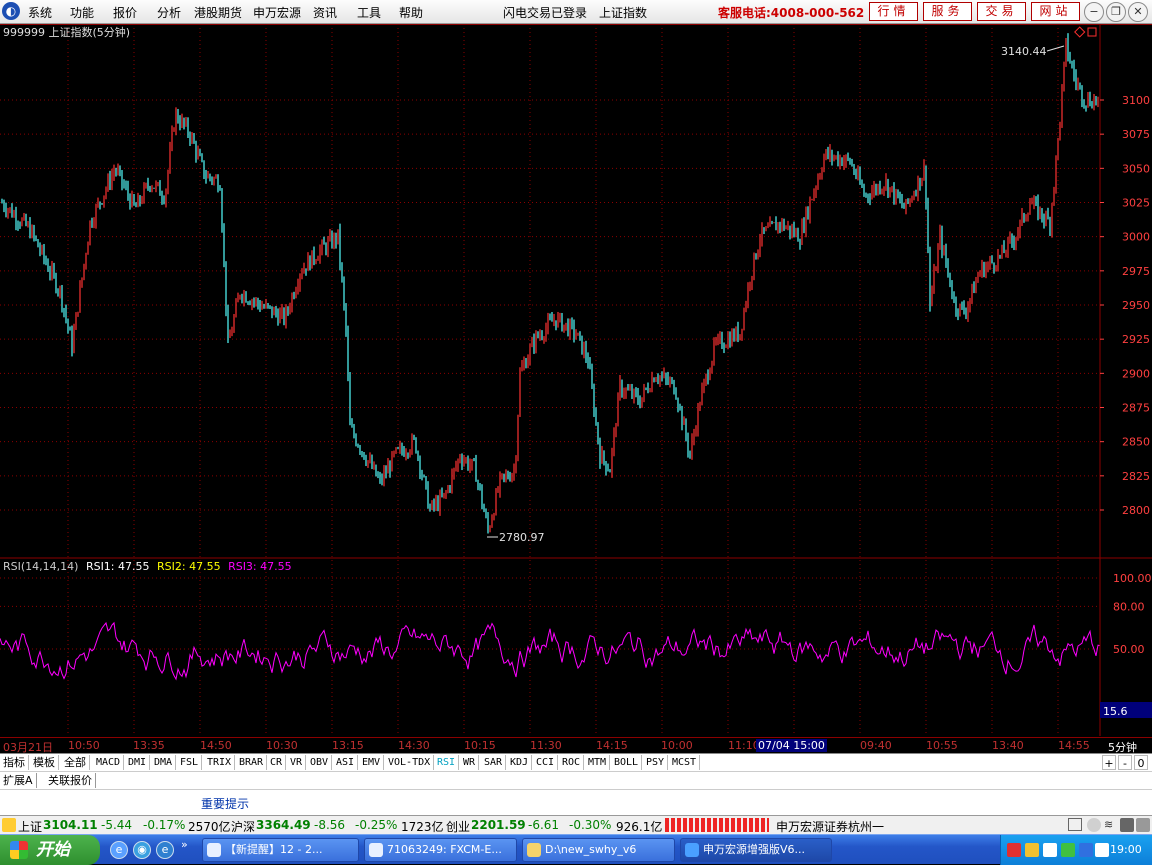 The image size is (1152, 865). What do you see at coordinates (576, 802) in the screenshot?
I see `notice-bar: 重要提示` at bounding box center [576, 802].